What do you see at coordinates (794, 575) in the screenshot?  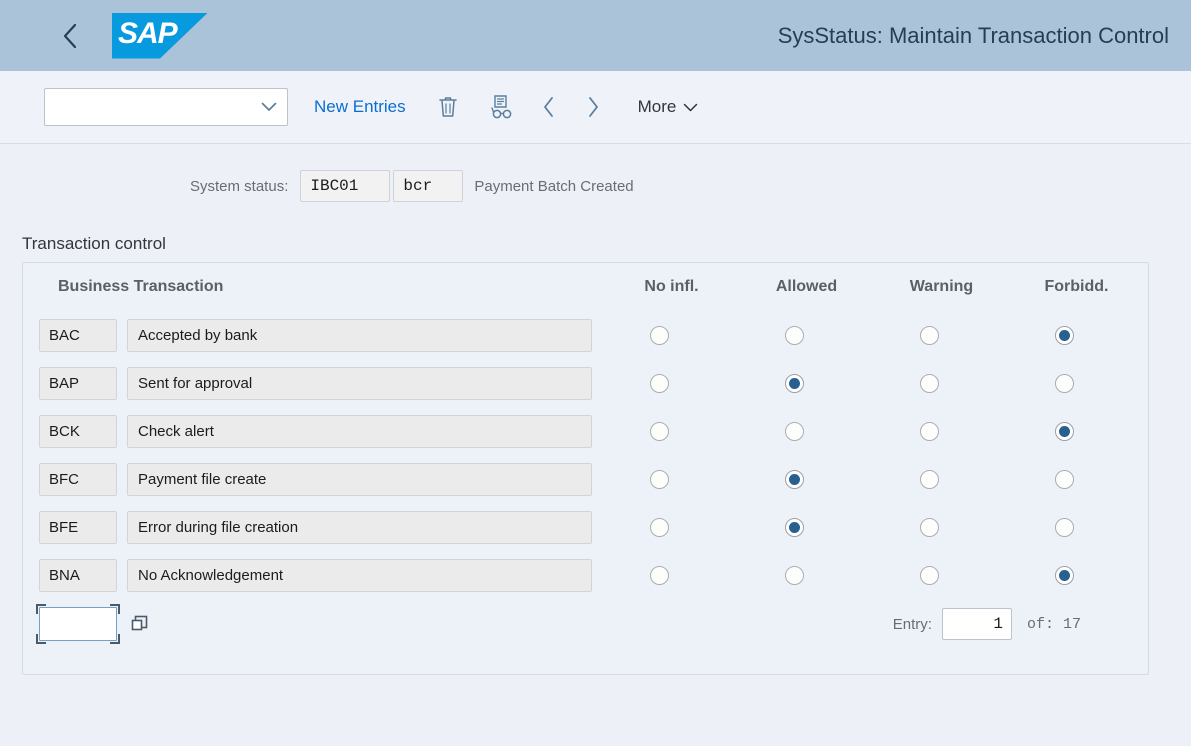 I see `radio-bna-allowed` at bounding box center [794, 575].